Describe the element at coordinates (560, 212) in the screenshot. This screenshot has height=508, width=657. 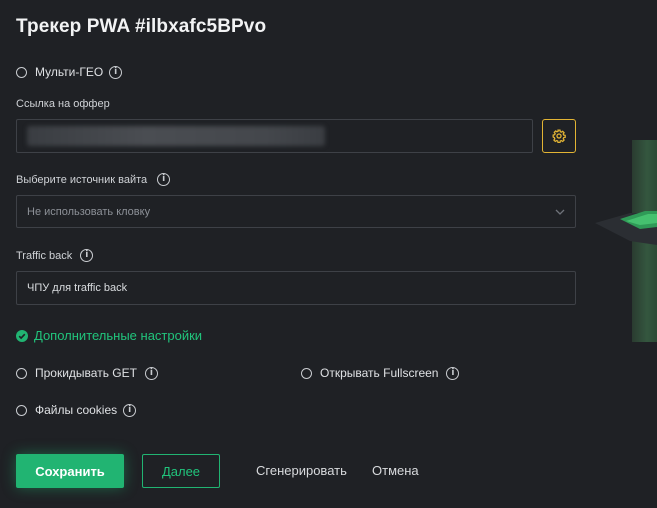
I see `chevron-down-icon` at that location.